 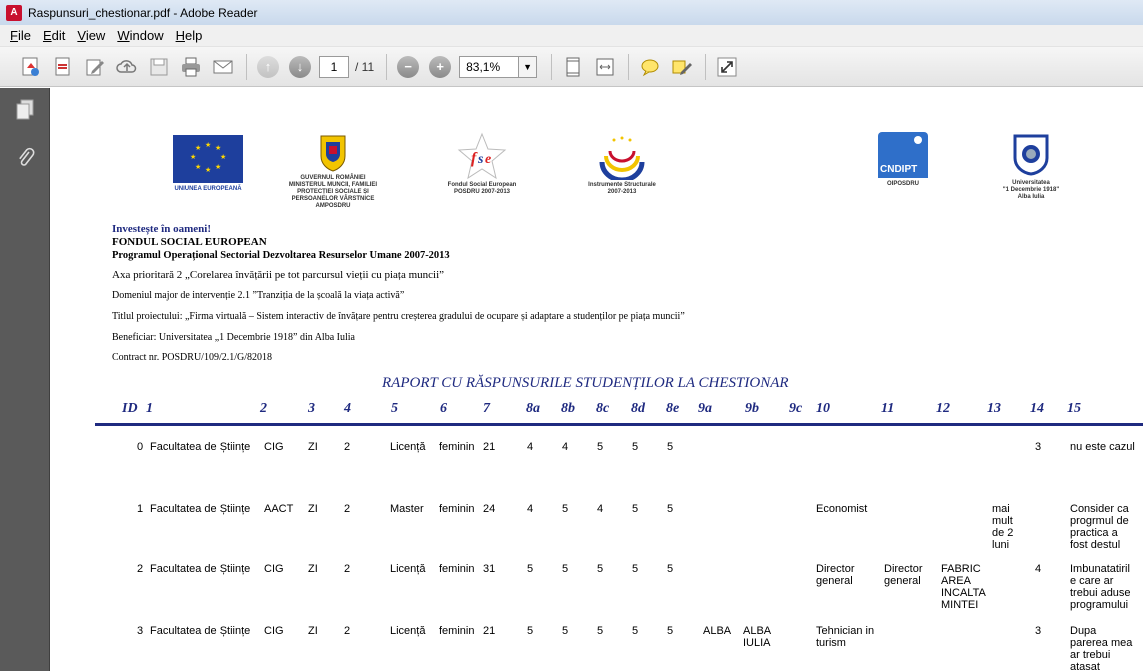 I want to click on zoom-dropdown-button: ▼, so click(x=528, y=66).